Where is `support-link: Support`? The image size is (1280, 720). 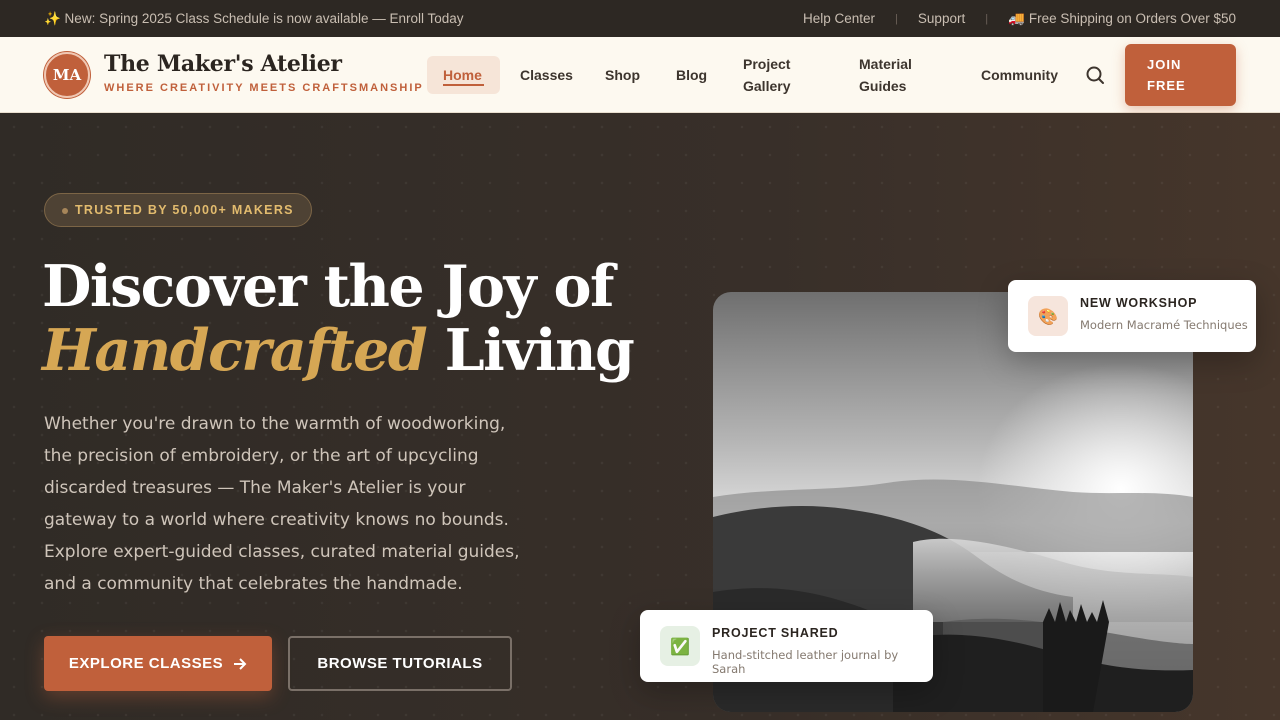 support-link: Support is located at coordinates (941, 18).